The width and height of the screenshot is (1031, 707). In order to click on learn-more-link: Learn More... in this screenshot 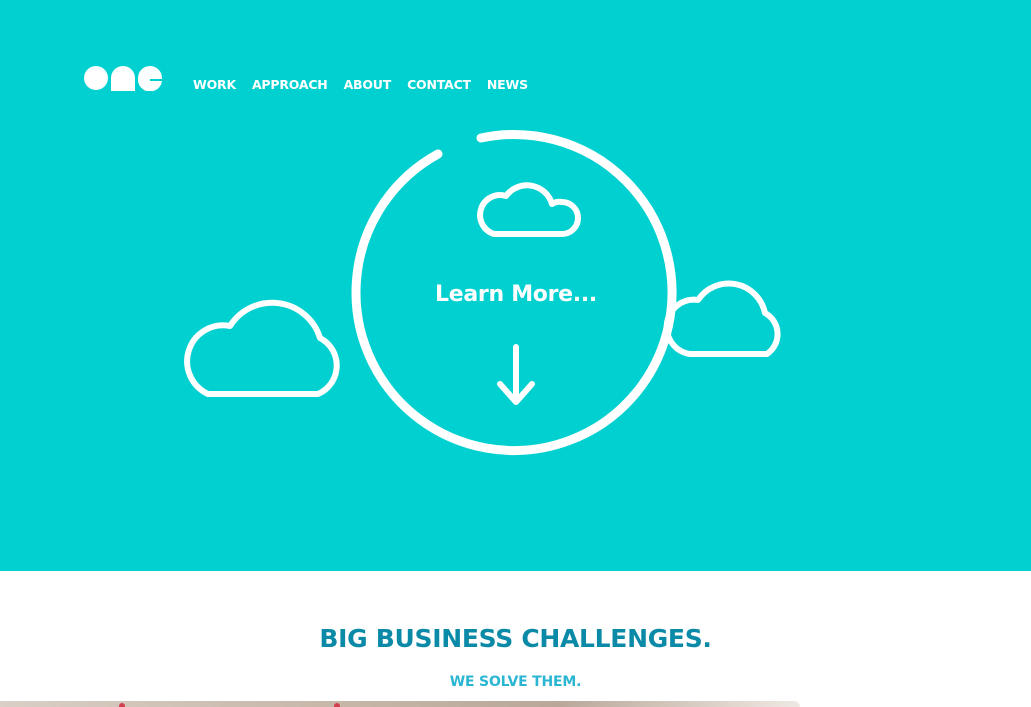, I will do `click(516, 294)`.